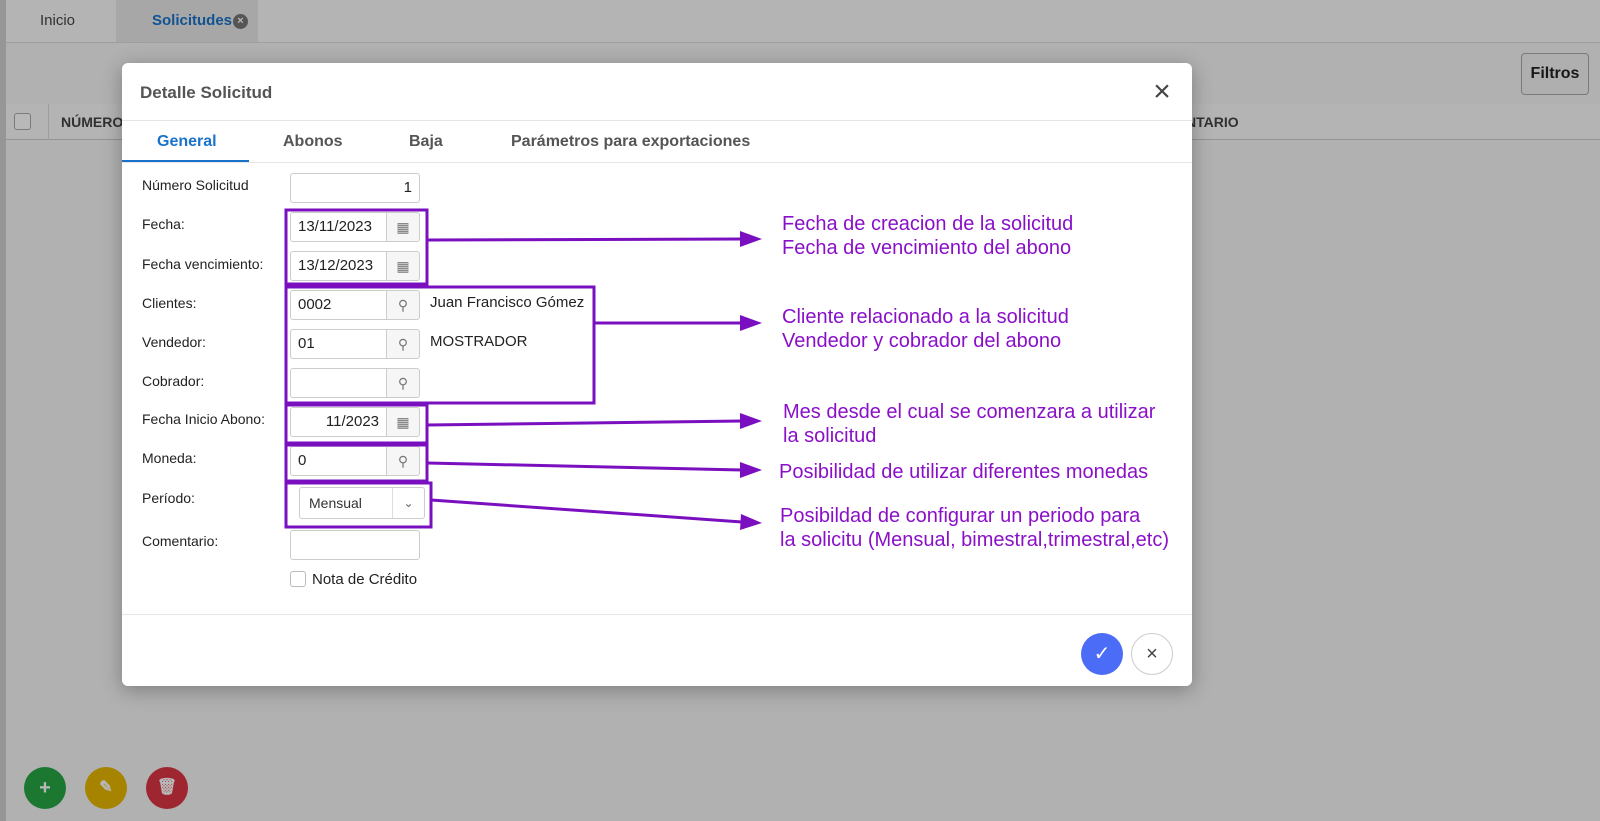 This screenshot has height=821, width=1600. What do you see at coordinates (927, 248) in the screenshot?
I see `annotation-text: Fecha de vencimiento del abono` at bounding box center [927, 248].